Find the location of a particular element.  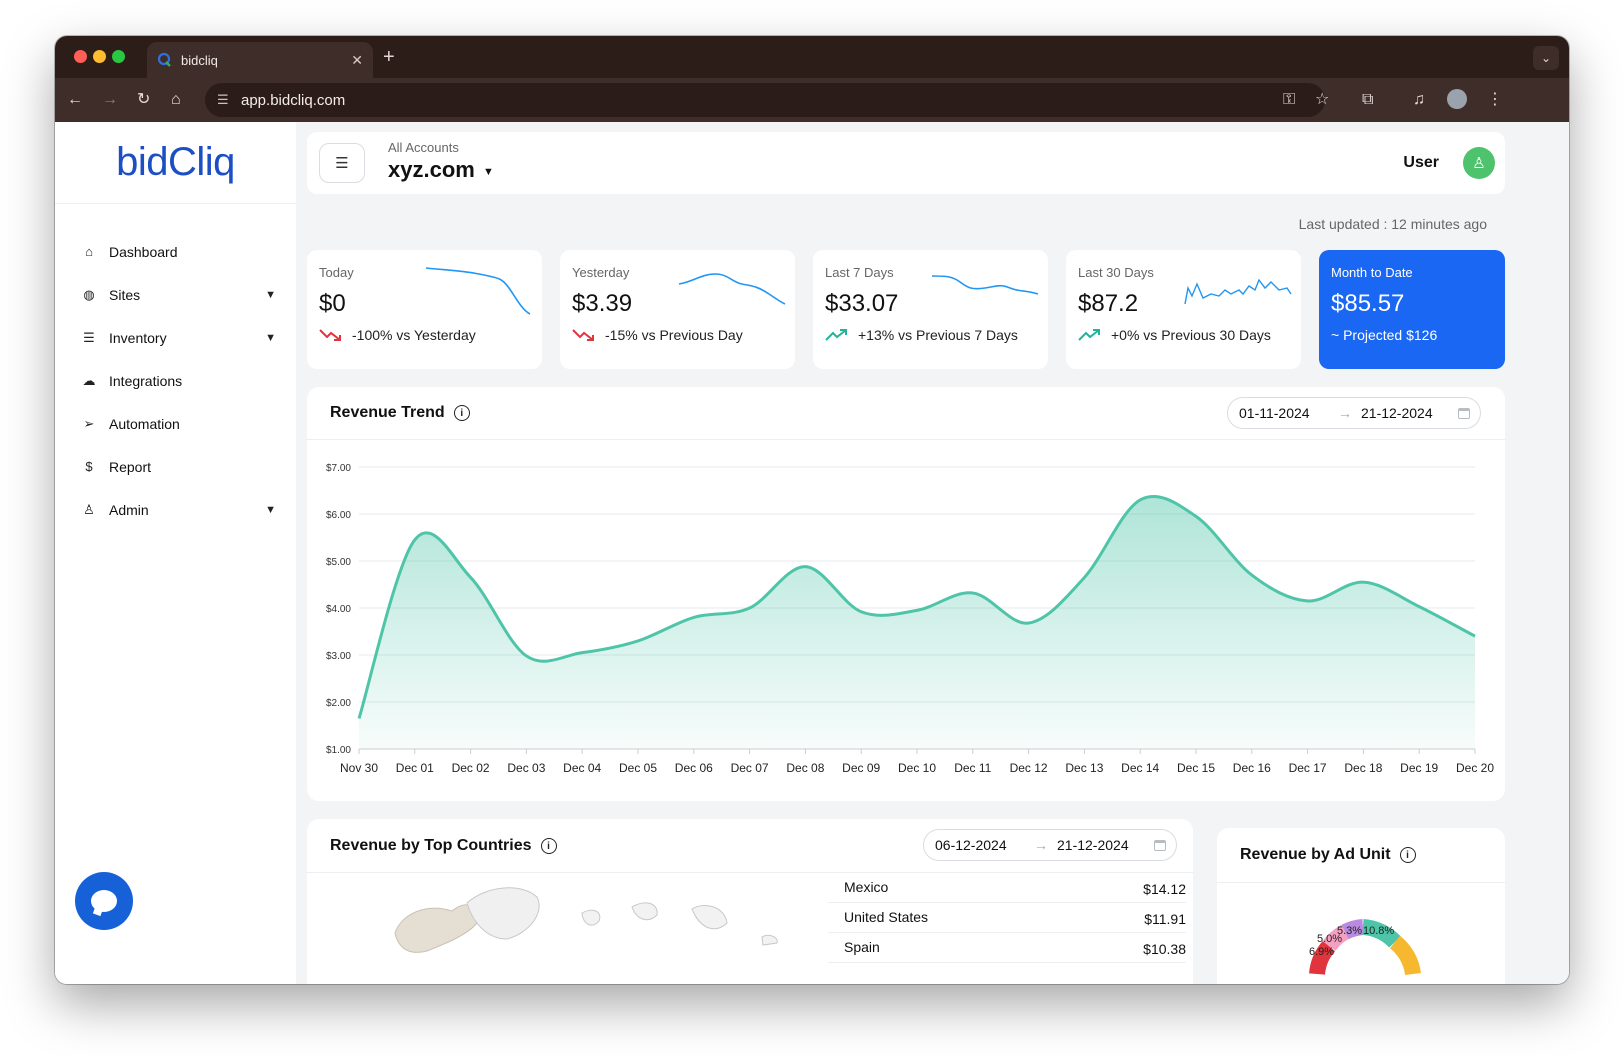

extensions-icon: ⧉ is located at coordinates (1367, 100).